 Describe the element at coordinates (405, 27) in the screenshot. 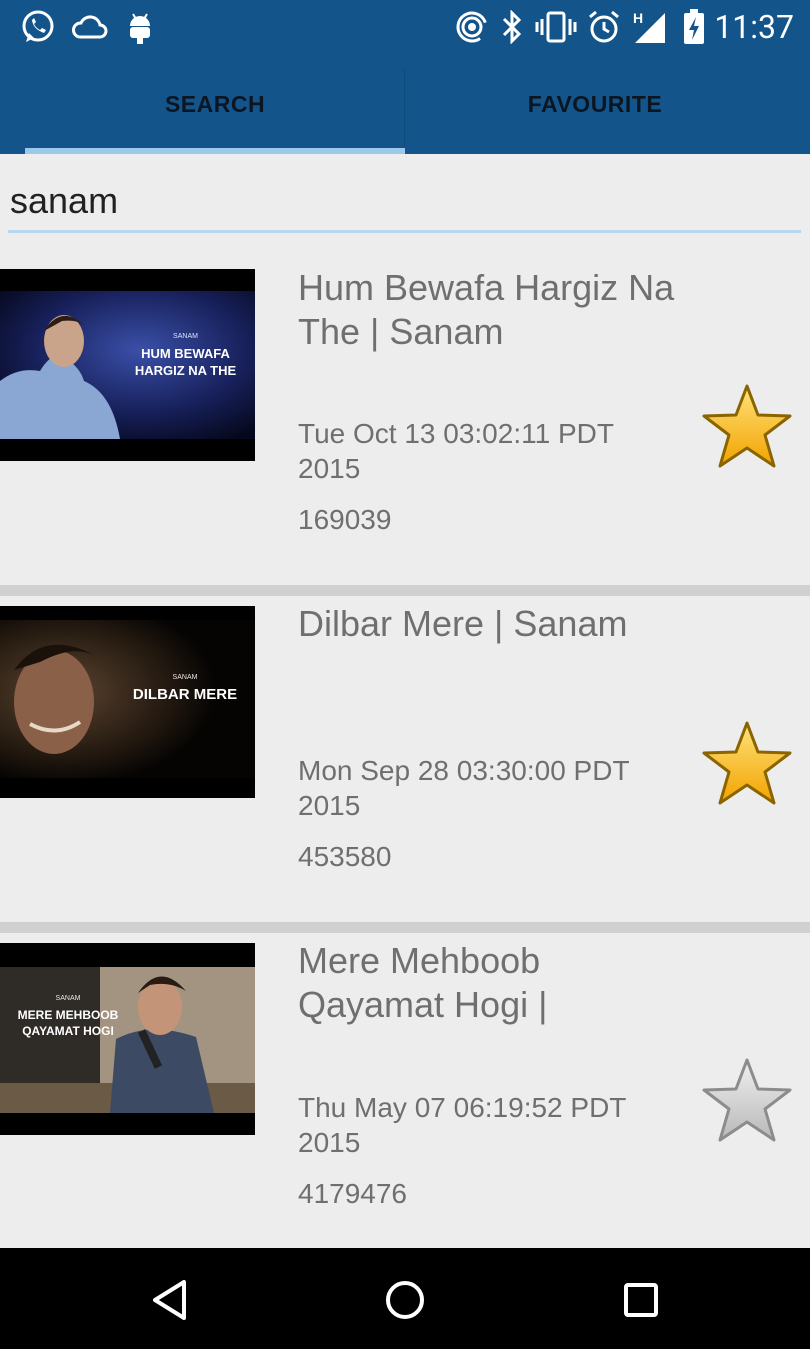

I see `status-bar: H 11:37` at that location.